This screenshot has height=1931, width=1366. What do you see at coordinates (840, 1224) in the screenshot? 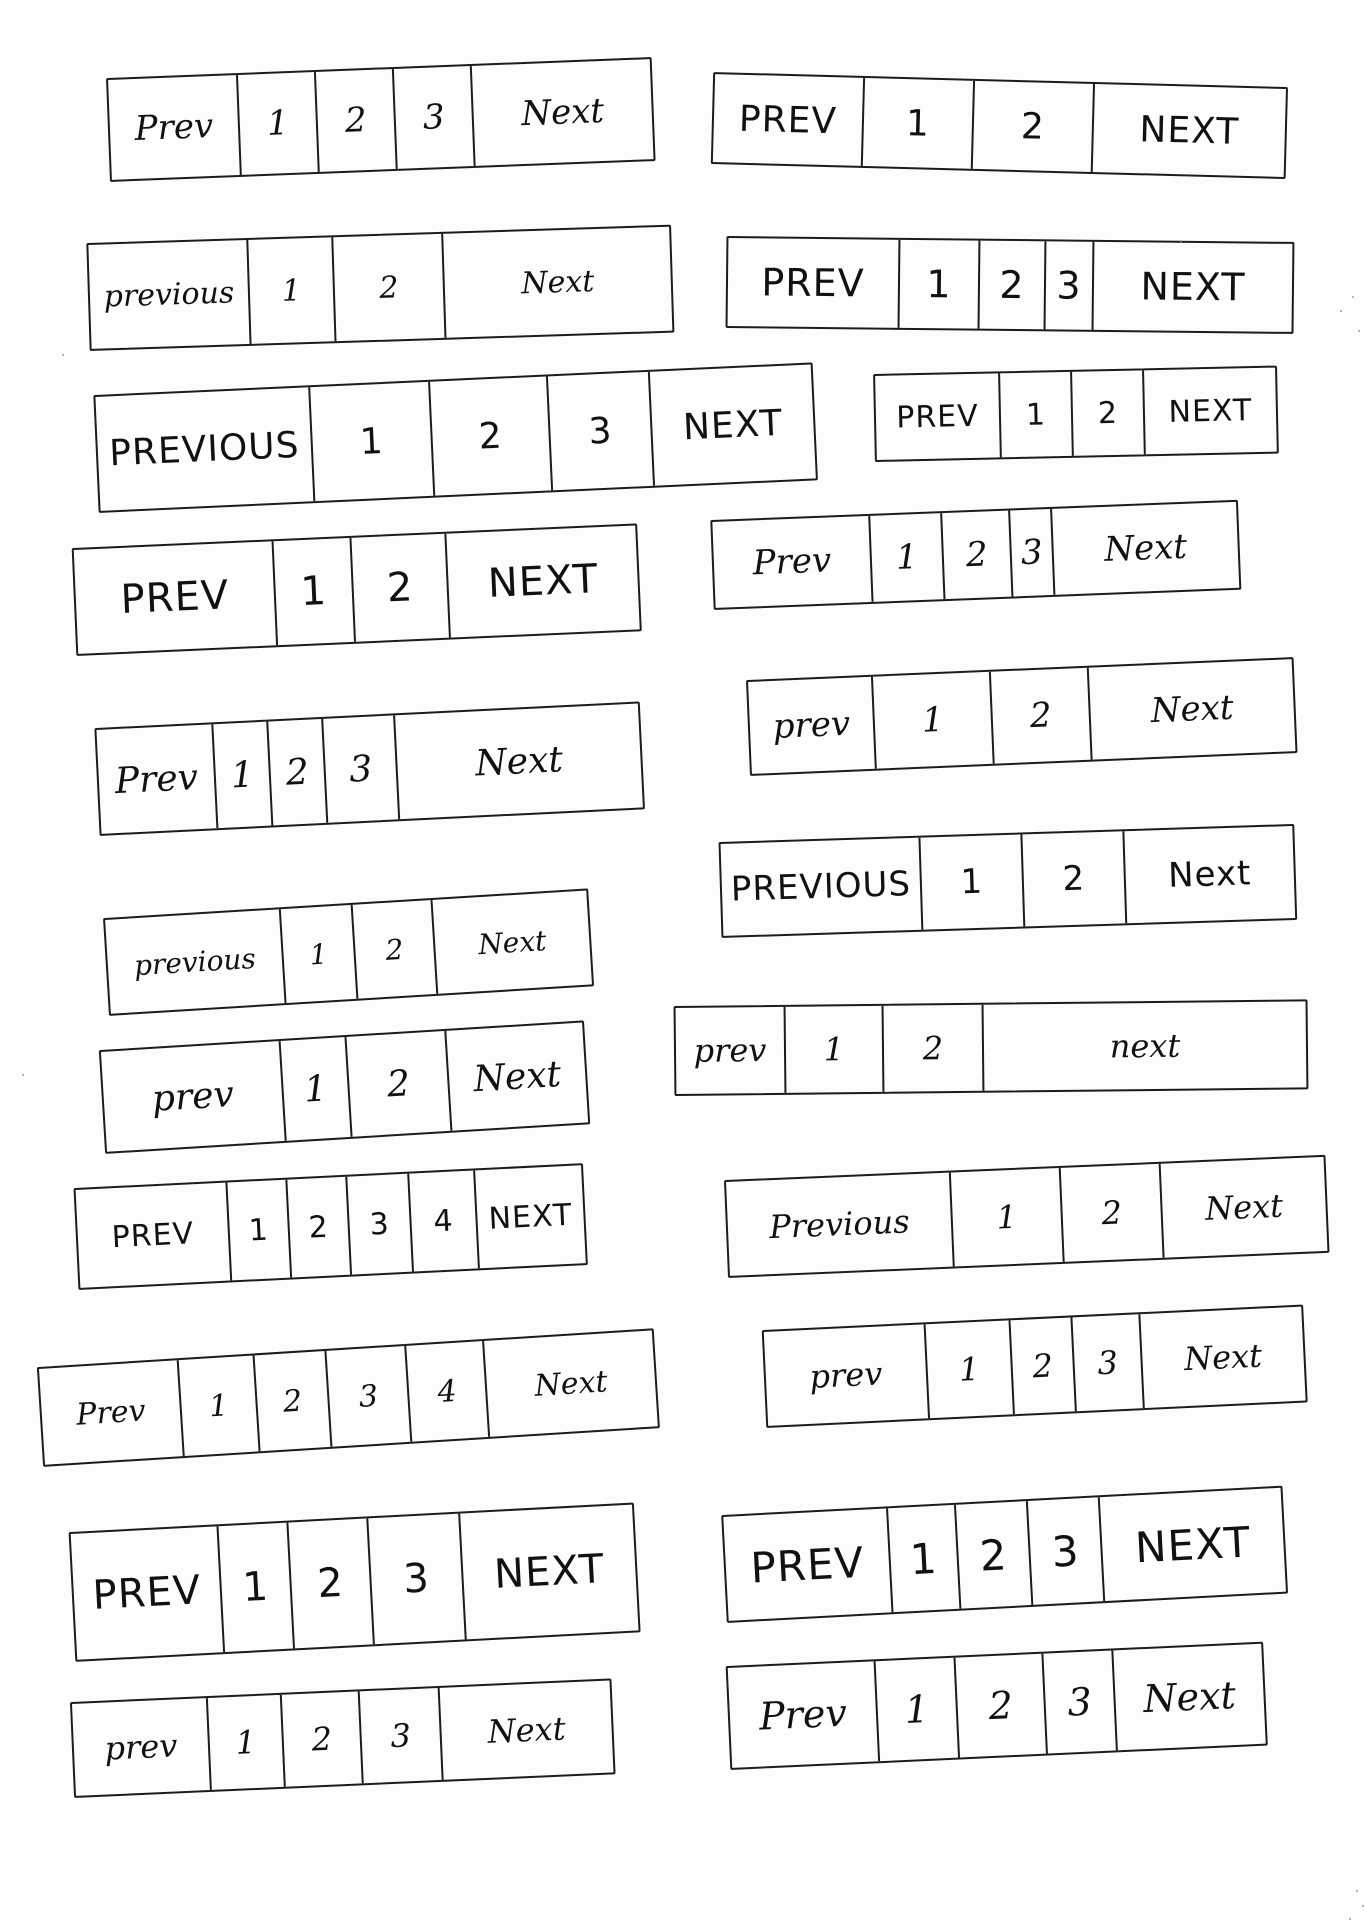
I see `prev-button: Previous` at bounding box center [840, 1224].